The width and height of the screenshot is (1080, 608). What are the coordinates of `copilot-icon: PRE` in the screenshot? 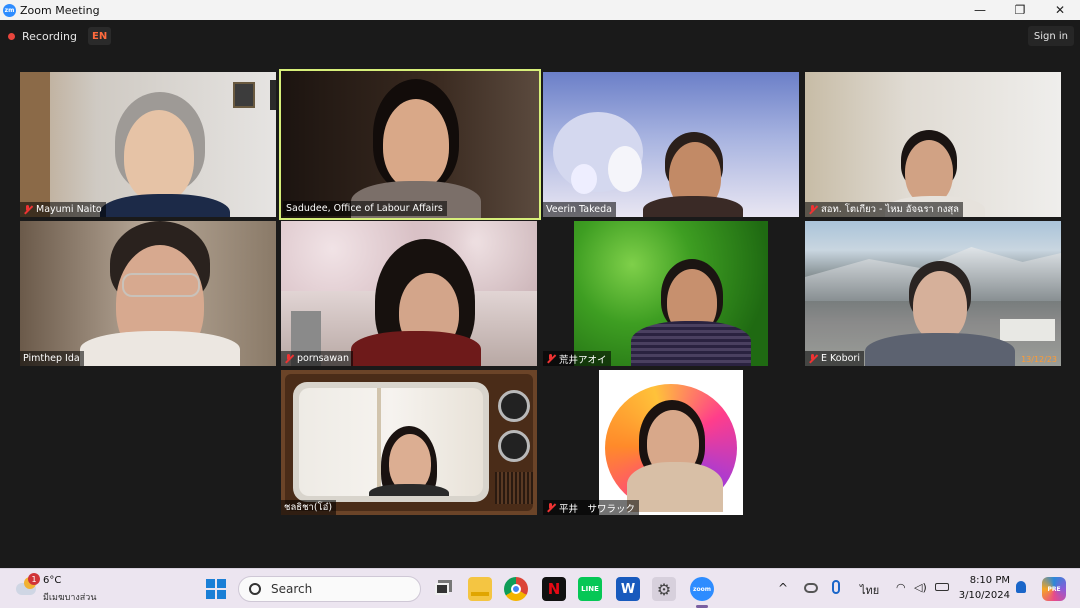 It's located at (1054, 589).